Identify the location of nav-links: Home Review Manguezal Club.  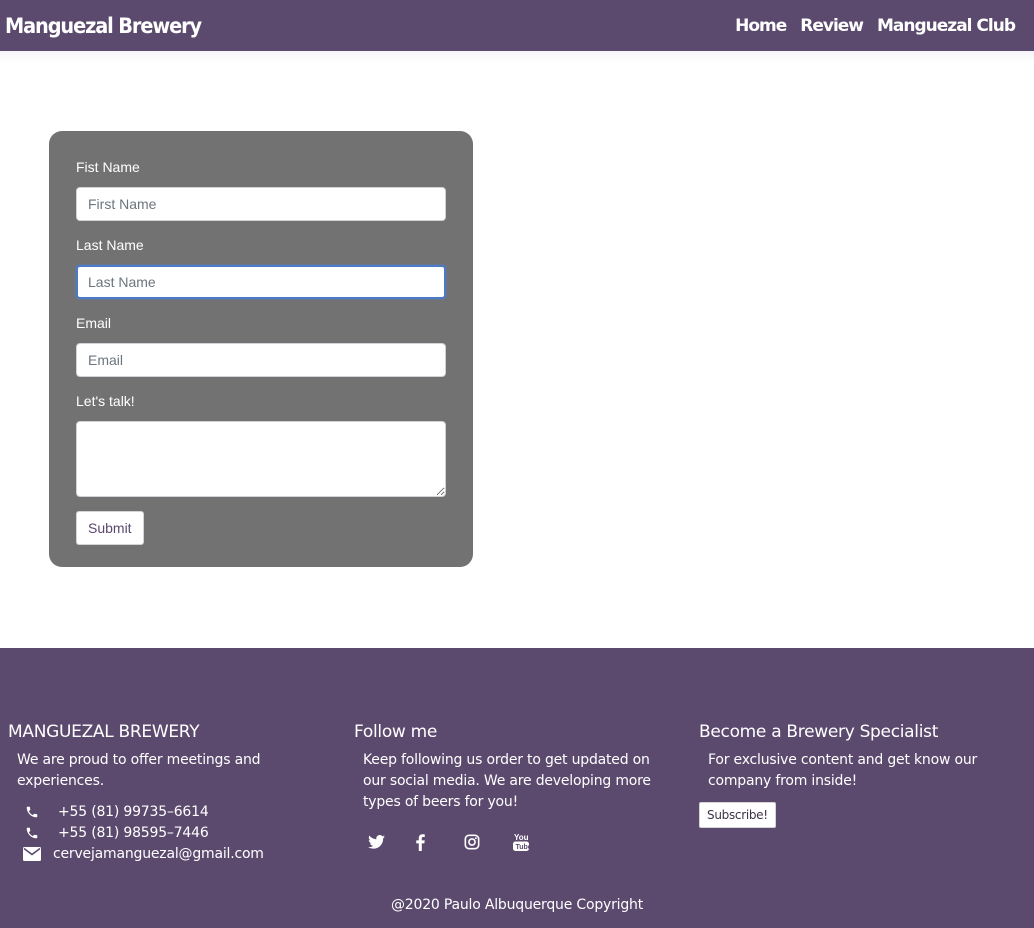
(875, 26).